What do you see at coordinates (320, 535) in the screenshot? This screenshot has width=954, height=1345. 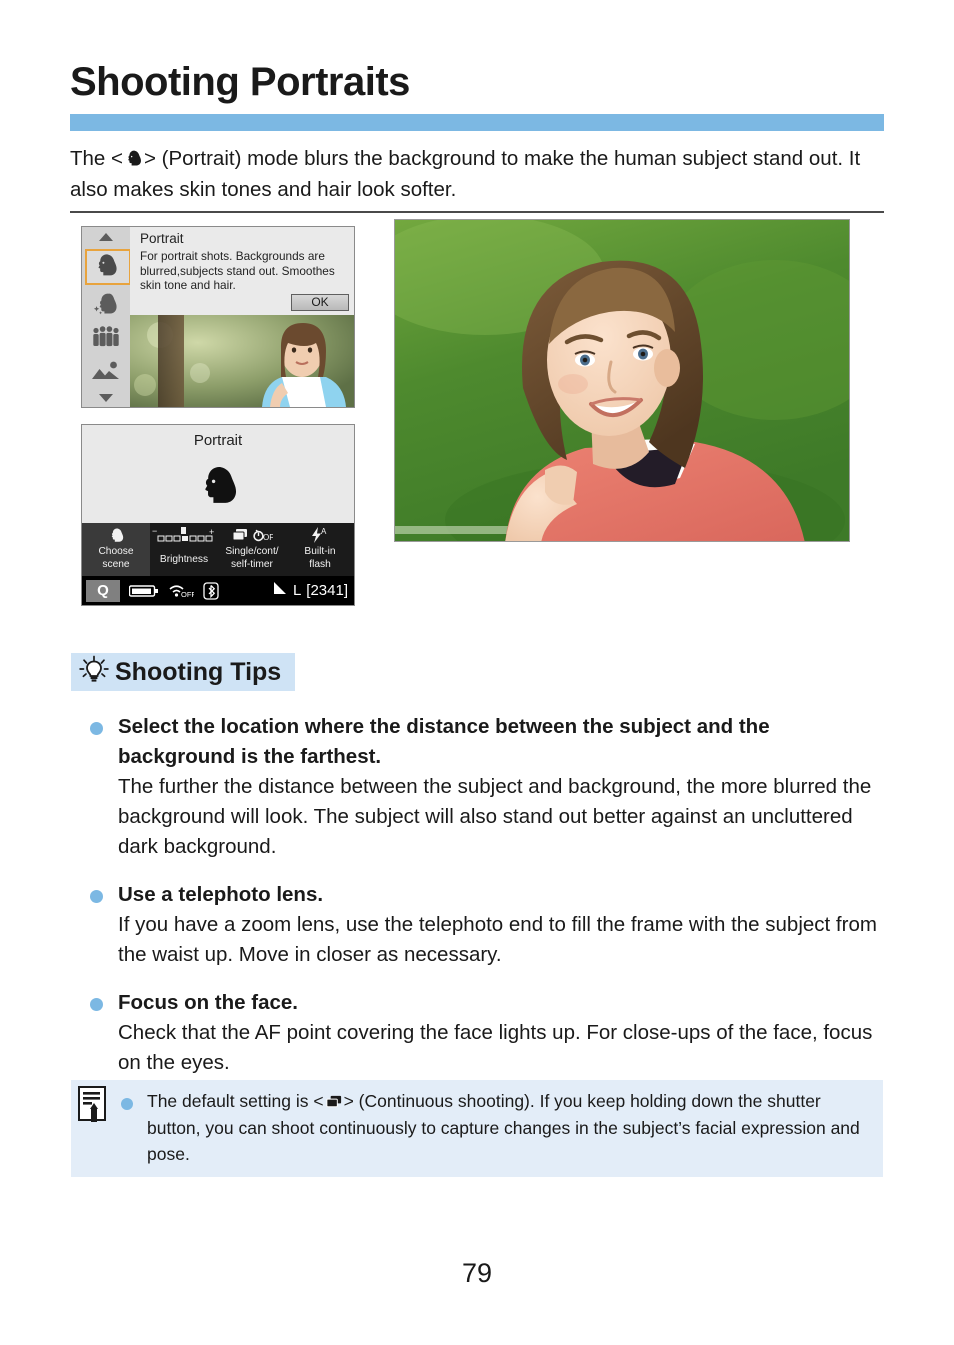 I see `flash-auto-icon: A` at bounding box center [320, 535].